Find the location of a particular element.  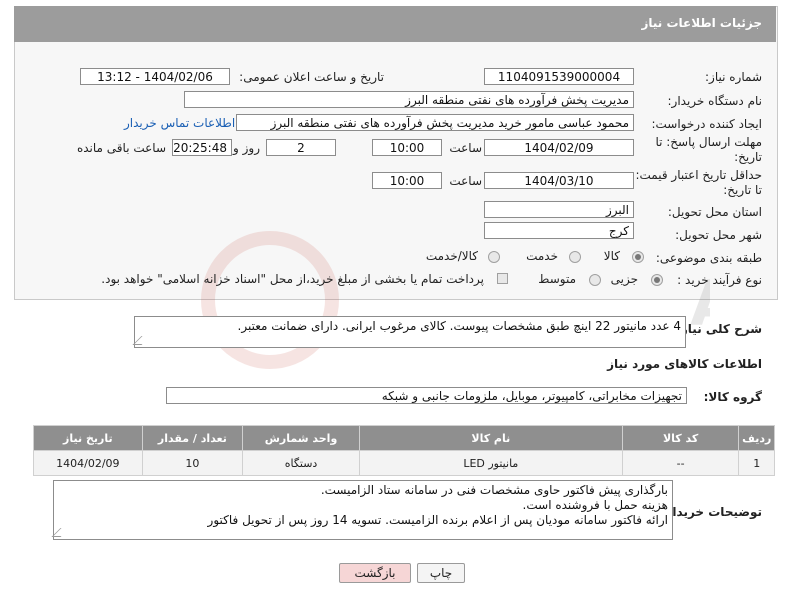

table-row: 1 -- مانیتور LED دستگاه 10 1404/02/09 is located at coordinates (404, 463).